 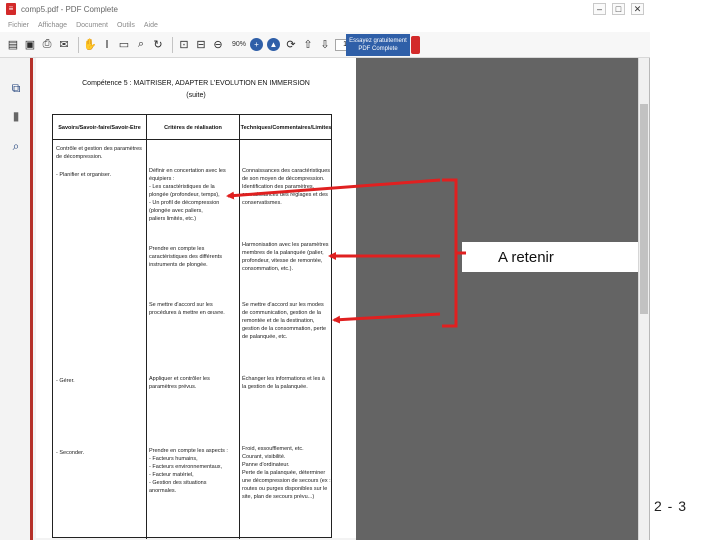 I want to click on column-header: Critères de réalisation, so click(x=193, y=128).